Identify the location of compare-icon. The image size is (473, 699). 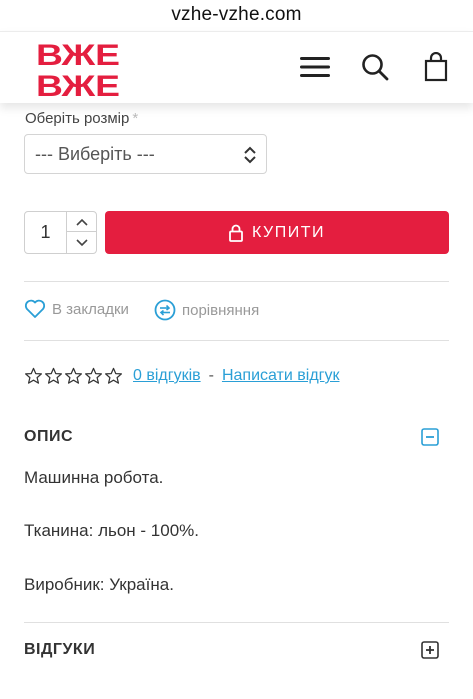
(165, 310).